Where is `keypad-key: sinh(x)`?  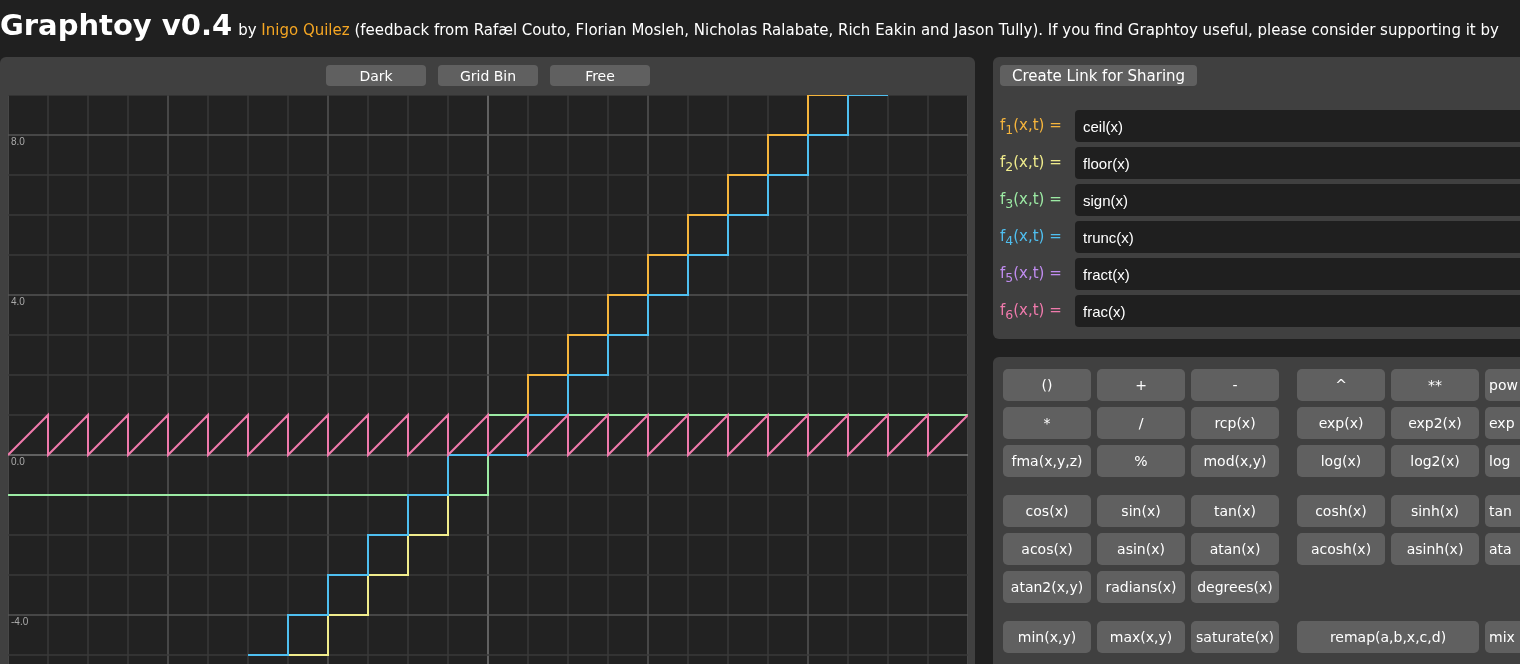 keypad-key: sinh(x) is located at coordinates (1435, 511).